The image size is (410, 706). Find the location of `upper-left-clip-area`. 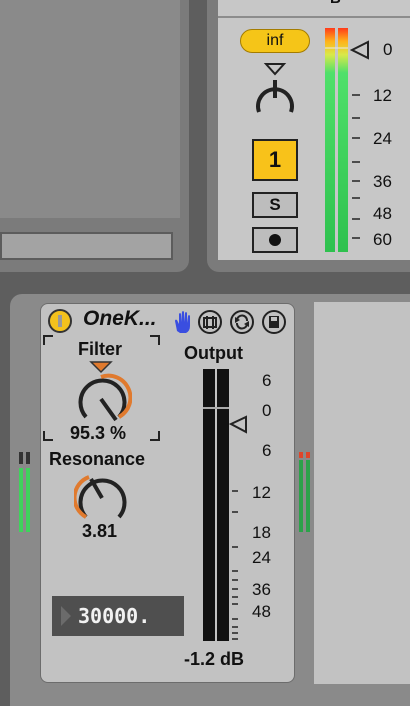

upper-left-clip-area is located at coordinates (90, 109).